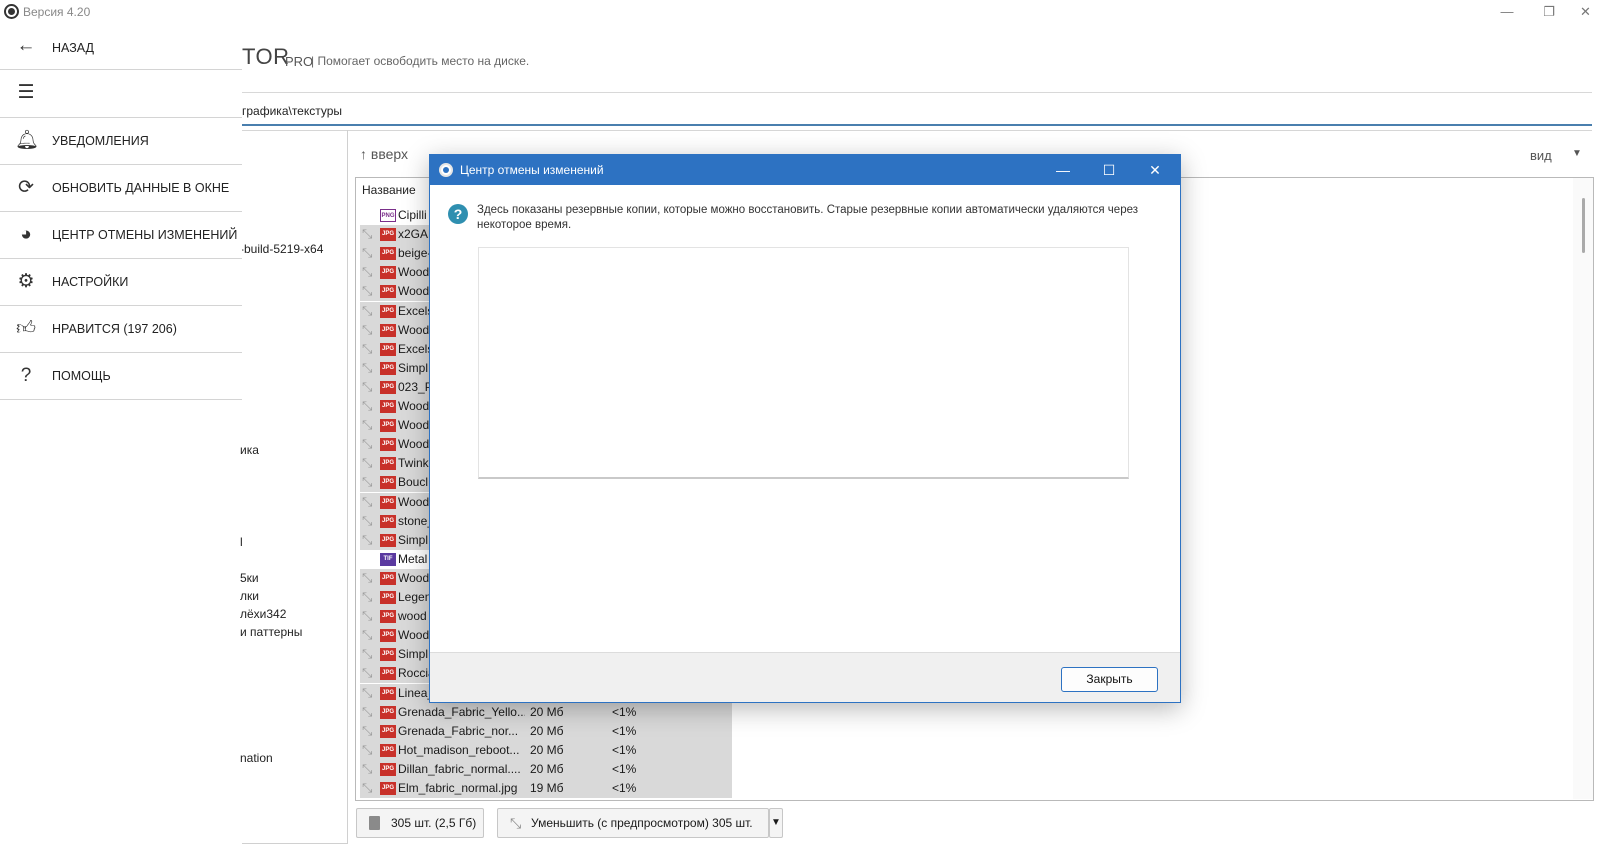 The image size is (1600, 860). What do you see at coordinates (546, 750) in the screenshot?
I see `table-row: ⤡ JPG Hot_madison_reboot... 20 Мб <1%` at bounding box center [546, 750].